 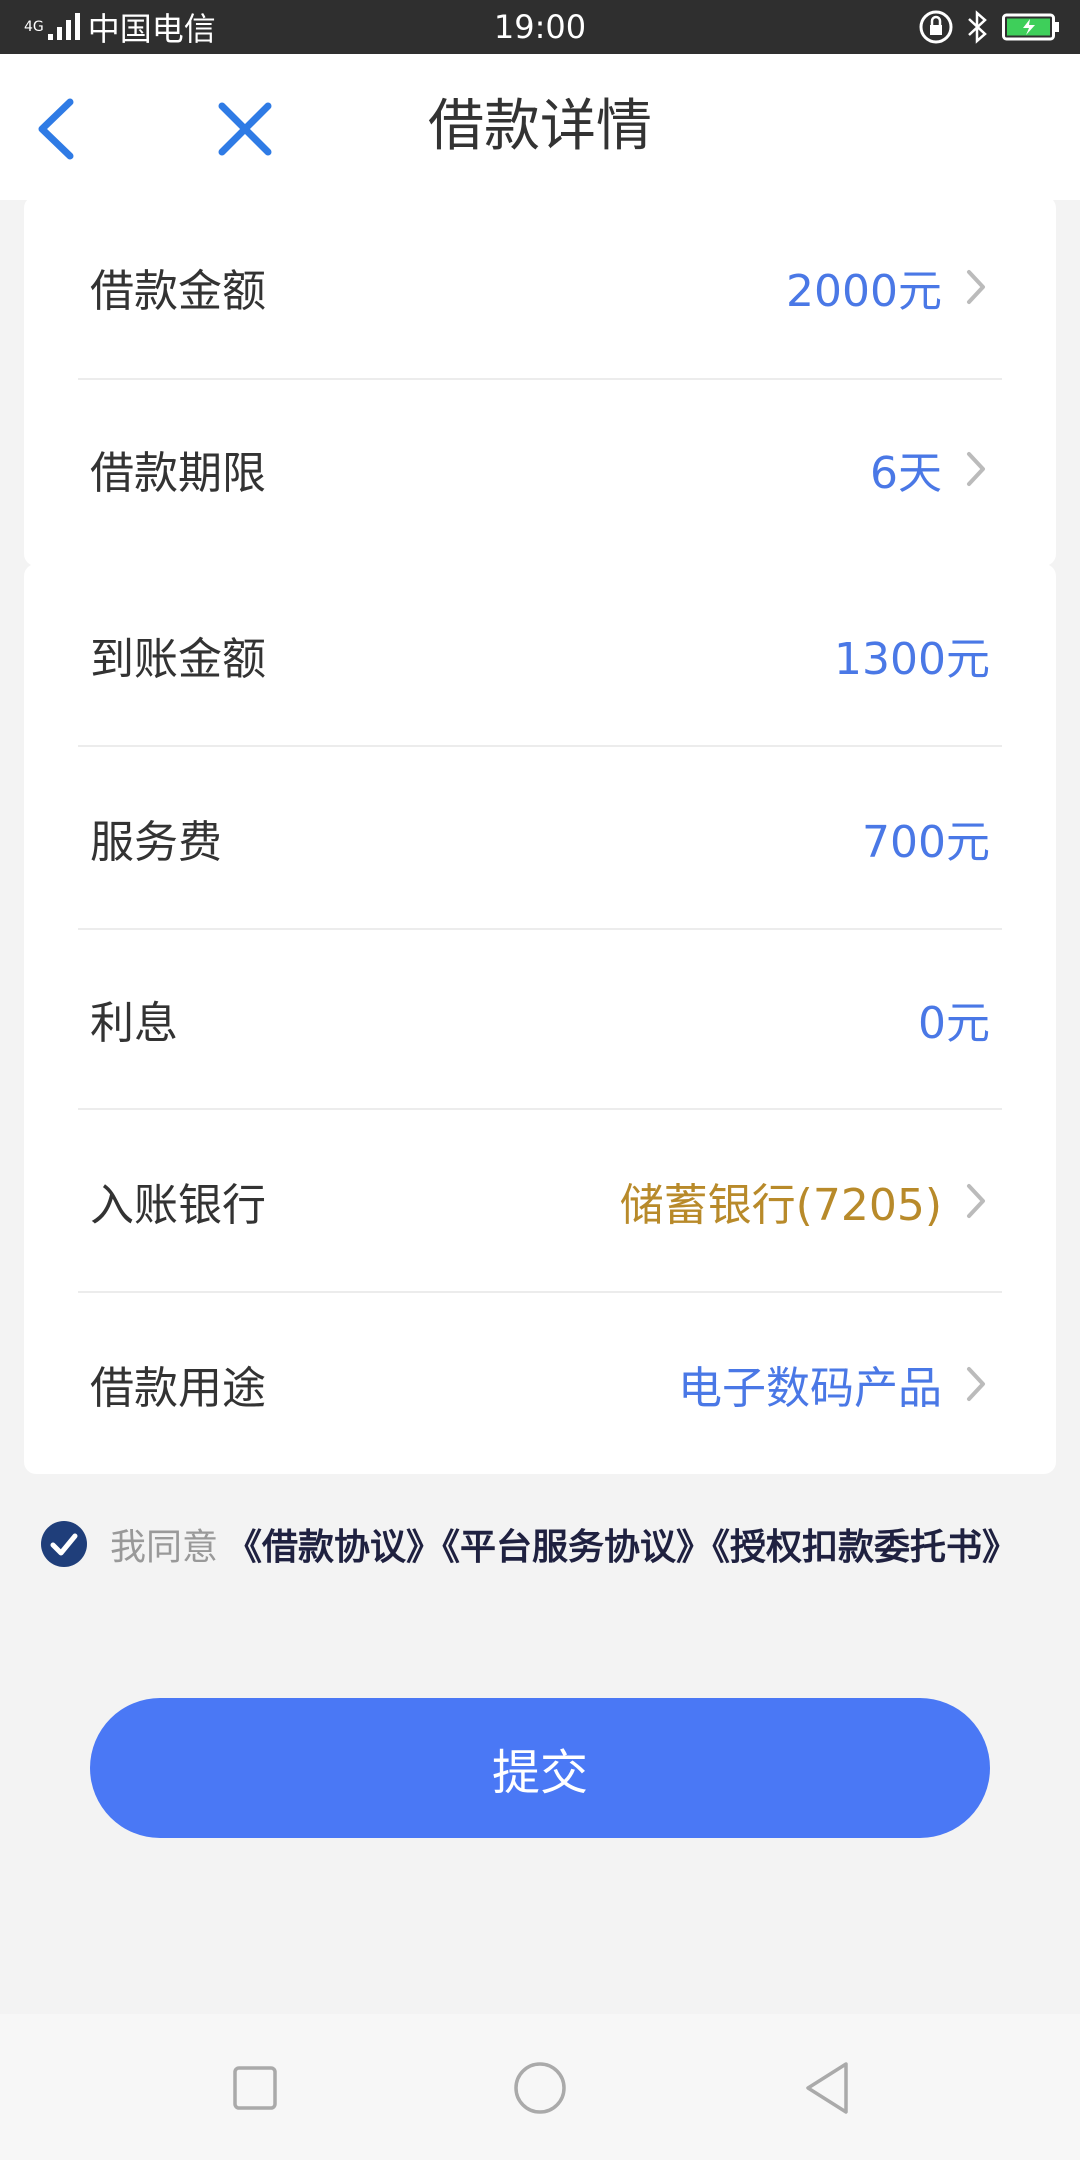 What do you see at coordinates (178, 473) in the screenshot?
I see `row-label: 借款期限` at bounding box center [178, 473].